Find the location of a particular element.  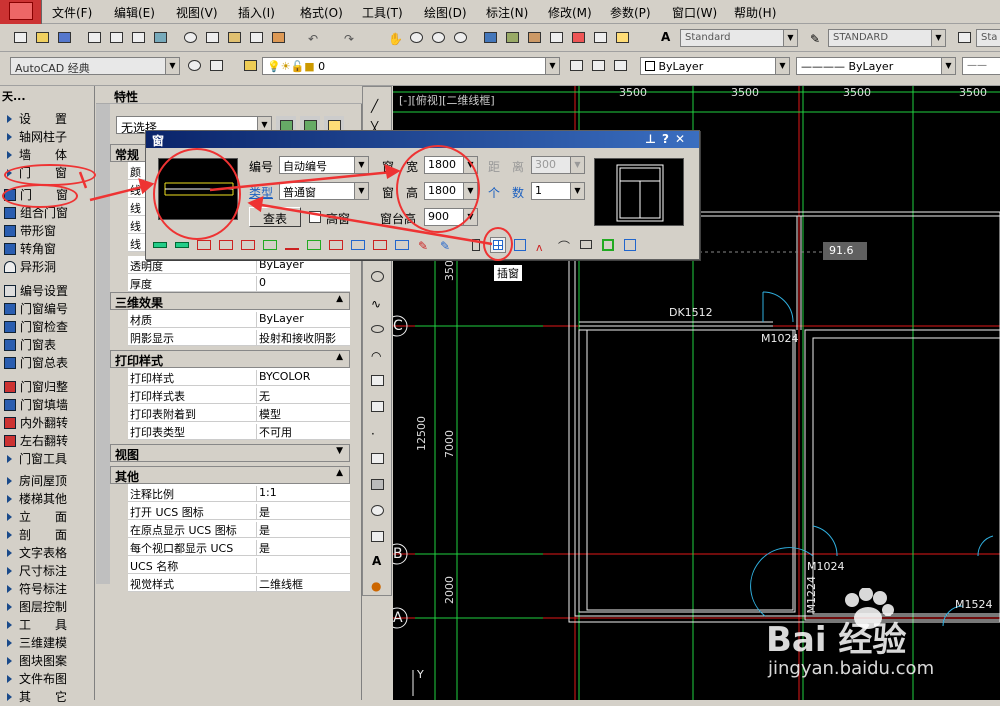

dim-style-combo: STANDARD ▼ is located at coordinates (887, 38).